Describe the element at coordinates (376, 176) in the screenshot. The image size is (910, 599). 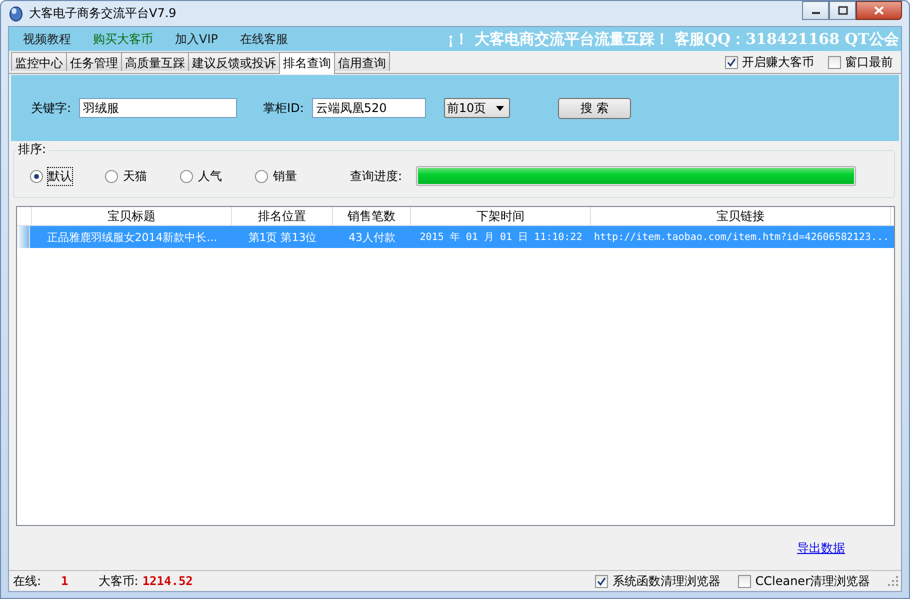
I see `progress-label: 查询进度:` at that location.